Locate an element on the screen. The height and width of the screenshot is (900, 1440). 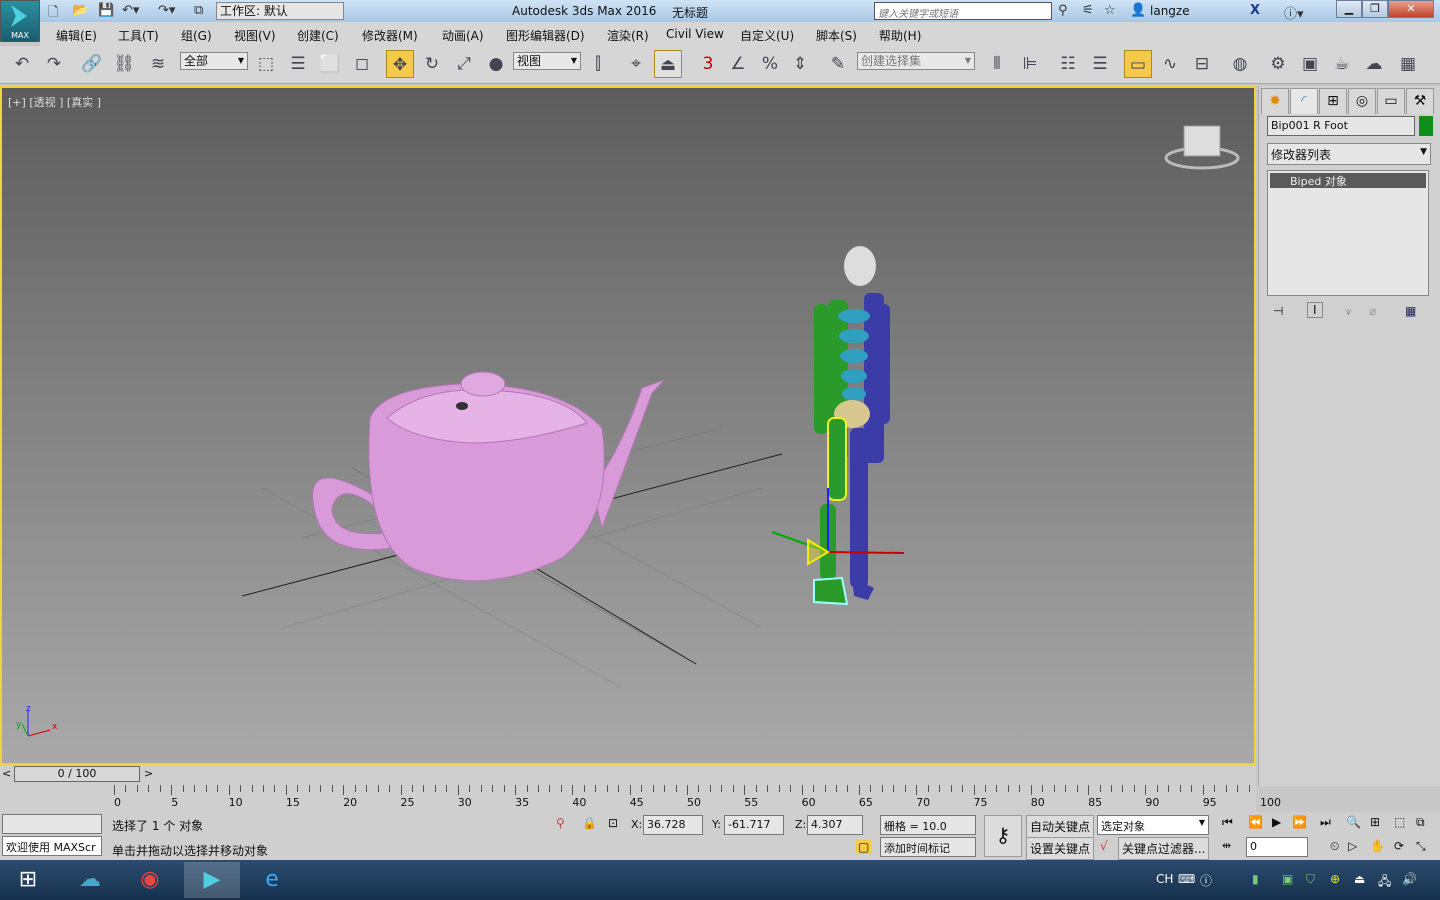
snaps-toggle-icon: 3 is located at coordinates (708, 64).